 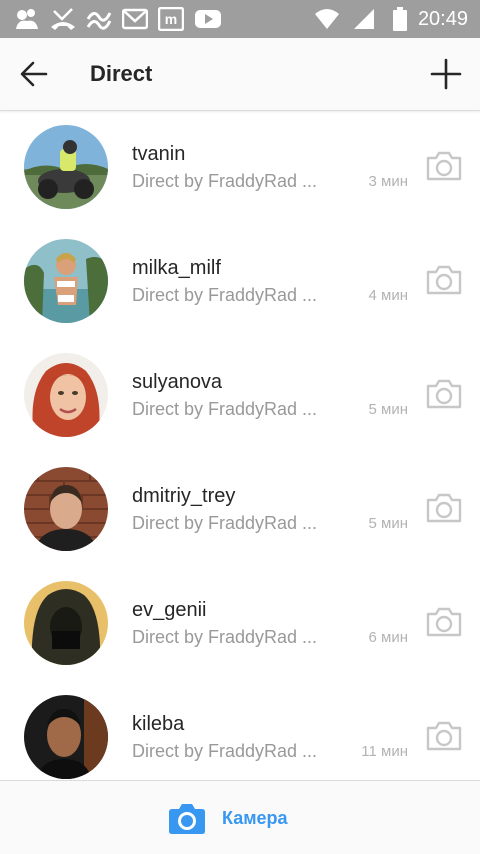 I want to click on thread-row: milka_milf Direct by FraddyRad ... 4 мин, so click(x=240, y=282).